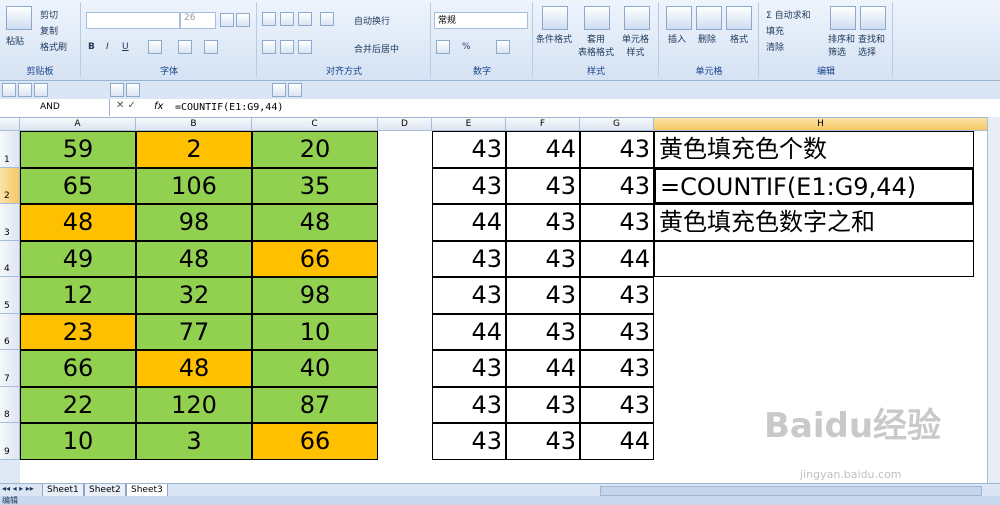  I want to click on cell-e1: 43, so click(469, 149).